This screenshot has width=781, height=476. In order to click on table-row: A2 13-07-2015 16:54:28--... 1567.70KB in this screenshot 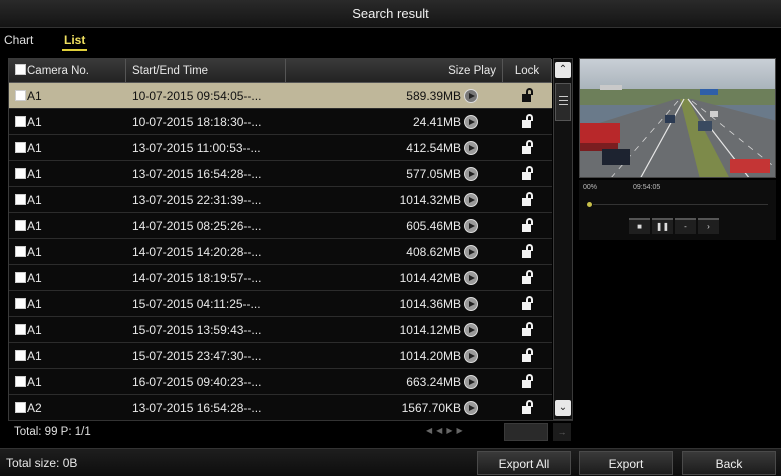, I will do `click(280, 408)`.